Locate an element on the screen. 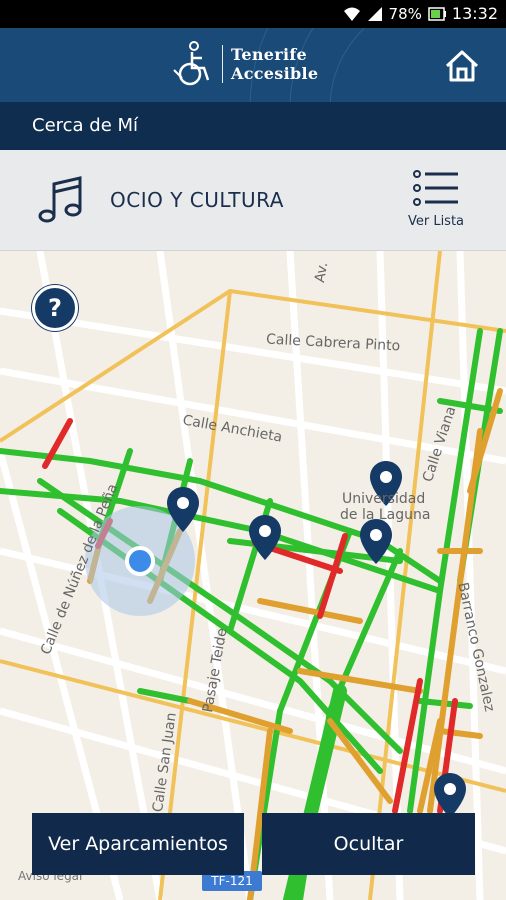 Image resolution: width=506 pixels, height=900 pixels. home-icon is located at coordinates (462, 66).